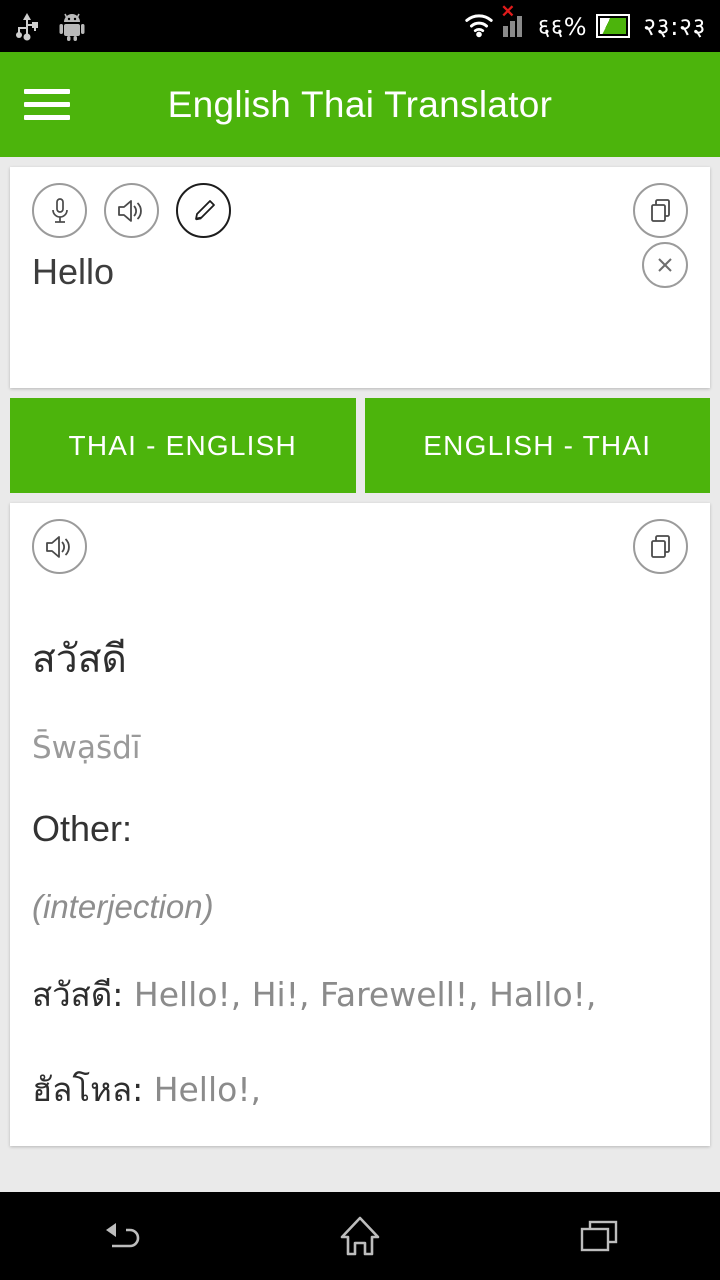 This screenshot has width=720, height=1280. I want to click on wifi-icon, so click(479, 26).